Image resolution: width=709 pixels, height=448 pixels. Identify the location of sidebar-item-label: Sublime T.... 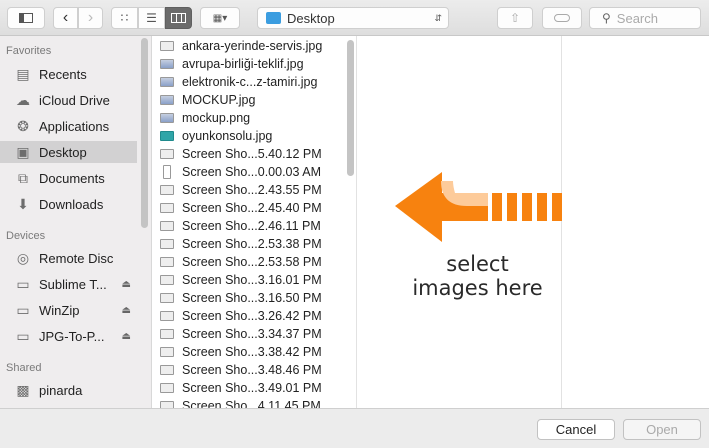
(73, 284).